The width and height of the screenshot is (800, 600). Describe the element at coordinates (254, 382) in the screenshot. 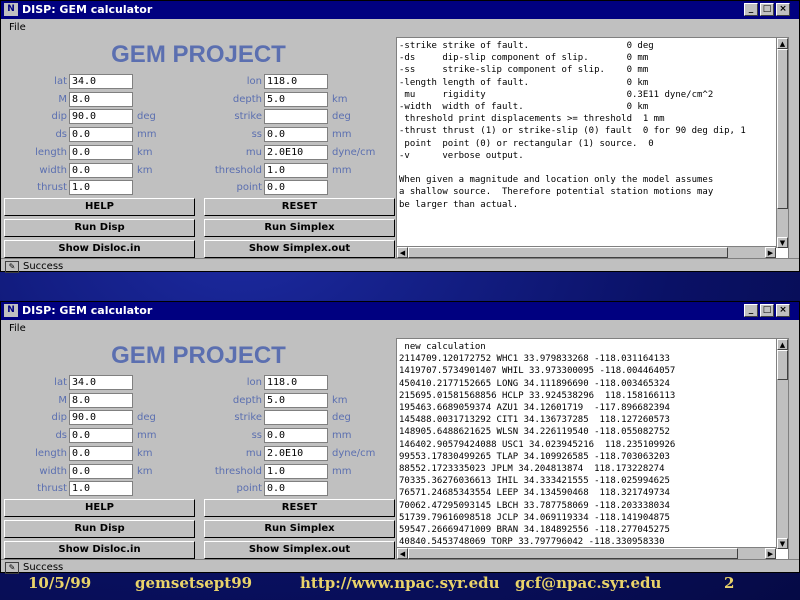

I see `field-label-lon: lon` at that location.